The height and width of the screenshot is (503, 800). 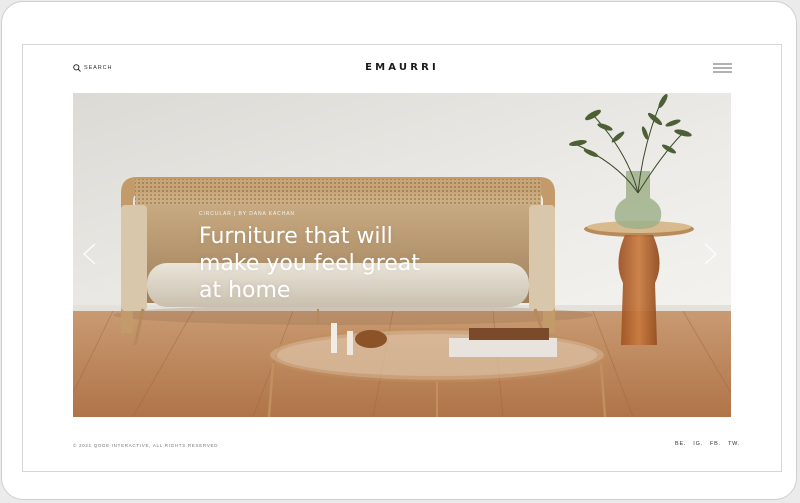 What do you see at coordinates (698, 444) in the screenshot?
I see `social-link-instagram: IG.` at bounding box center [698, 444].